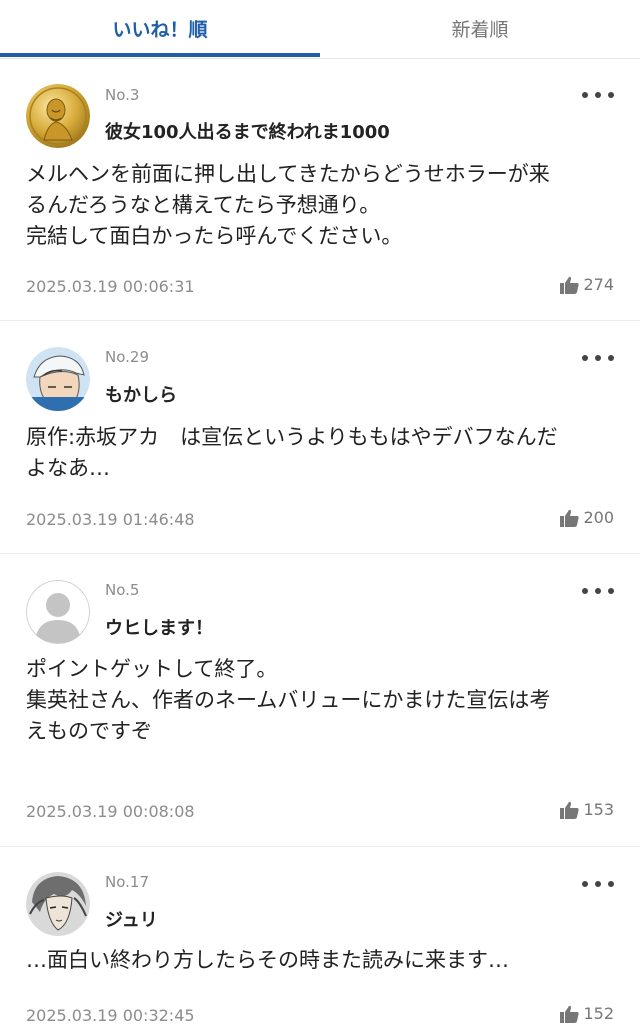 This screenshot has width=640, height=1025. I want to click on comment-date: 2025.03.19 00:32:45, so click(110, 1015).